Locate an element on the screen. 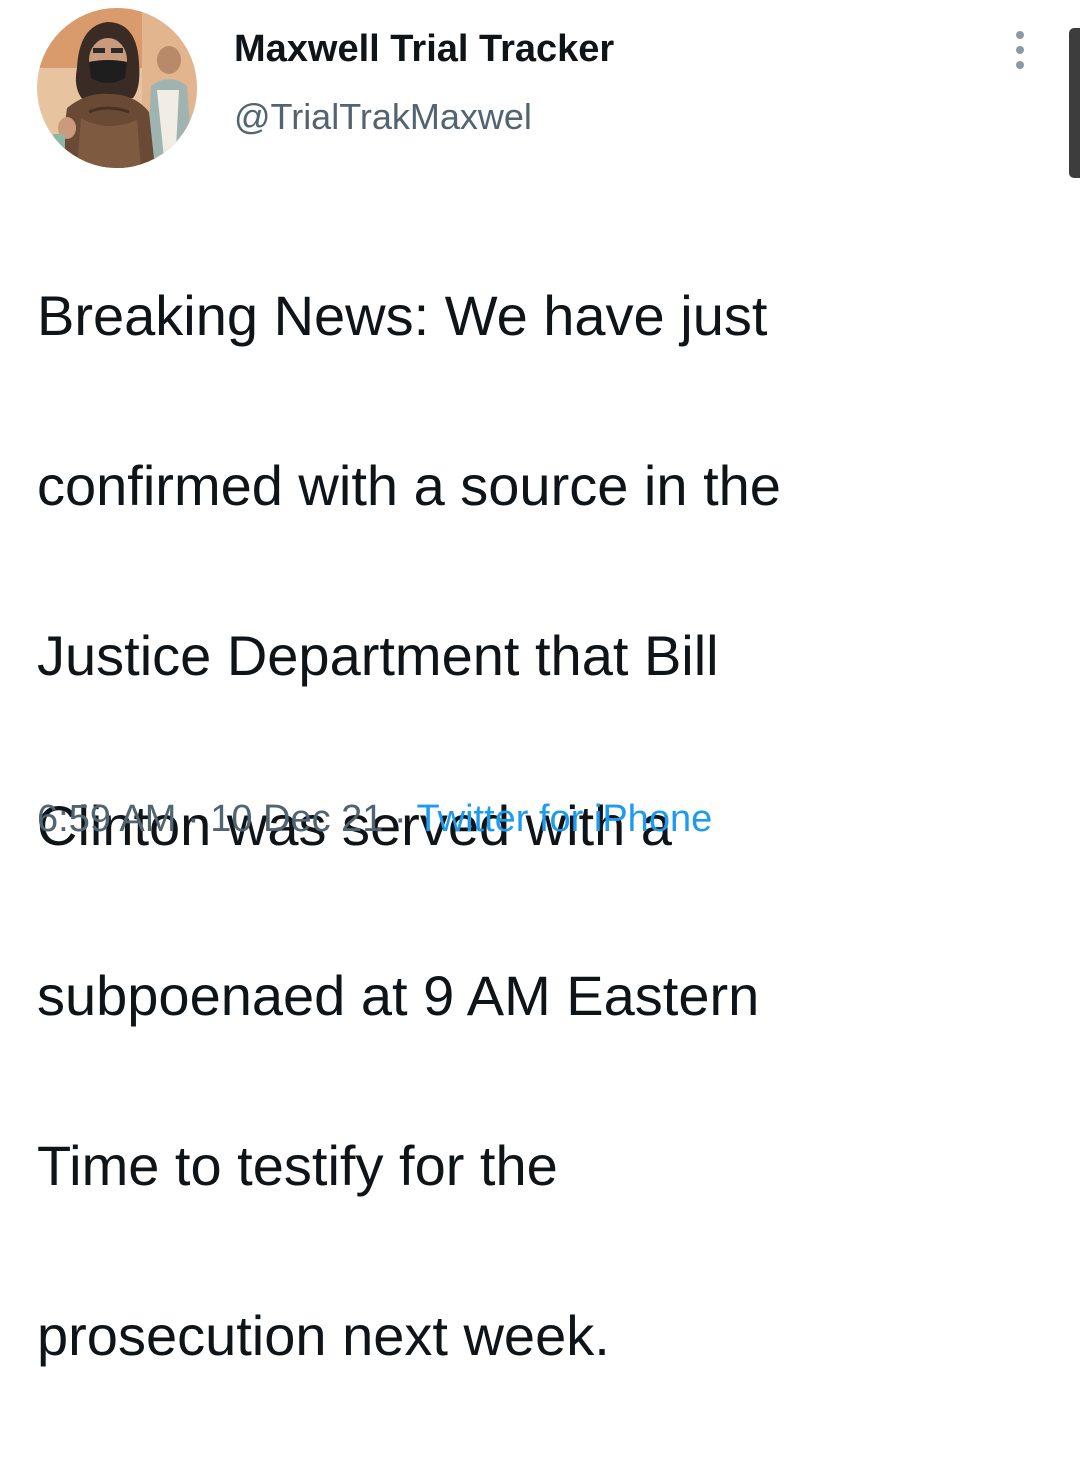  more-options-button is located at coordinates (1020, 50).